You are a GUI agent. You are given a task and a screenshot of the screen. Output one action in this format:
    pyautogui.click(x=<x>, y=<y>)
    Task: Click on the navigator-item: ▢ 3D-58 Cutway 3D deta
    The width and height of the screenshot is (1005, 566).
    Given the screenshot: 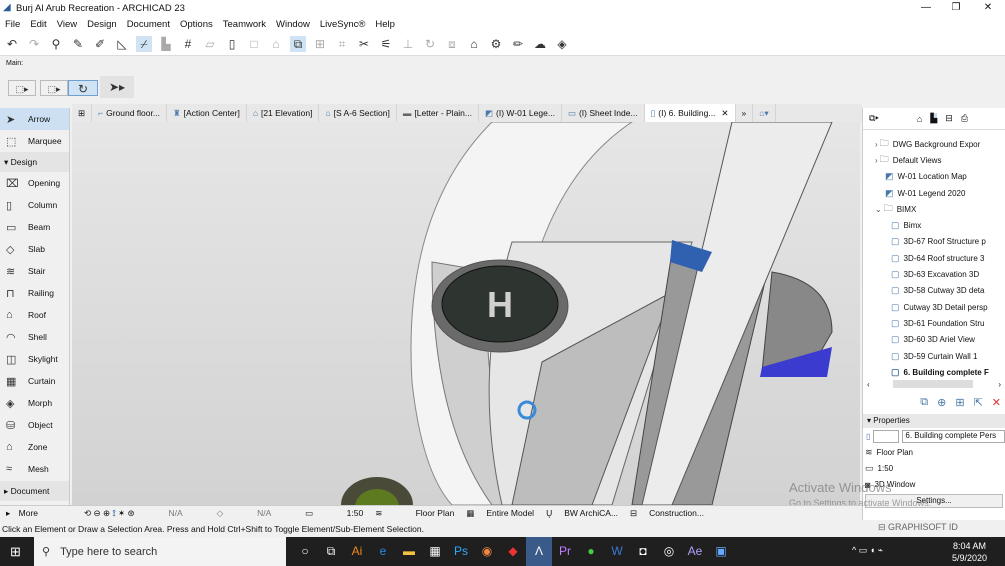 What is the action you would take?
    pyautogui.click(x=934, y=291)
    